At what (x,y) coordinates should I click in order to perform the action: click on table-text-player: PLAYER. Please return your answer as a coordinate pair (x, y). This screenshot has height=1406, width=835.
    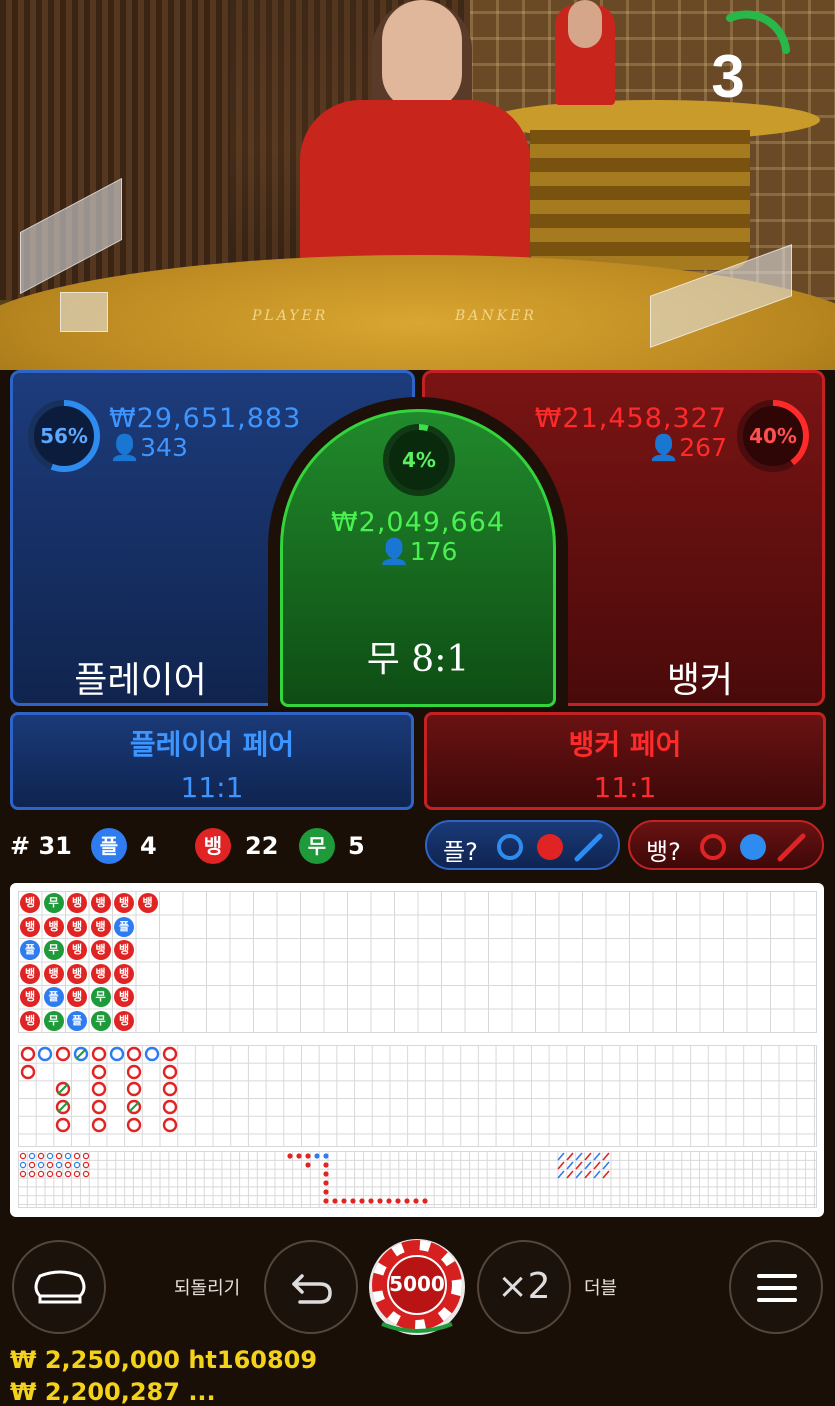
    Looking at the image, I should click on (290, 316).